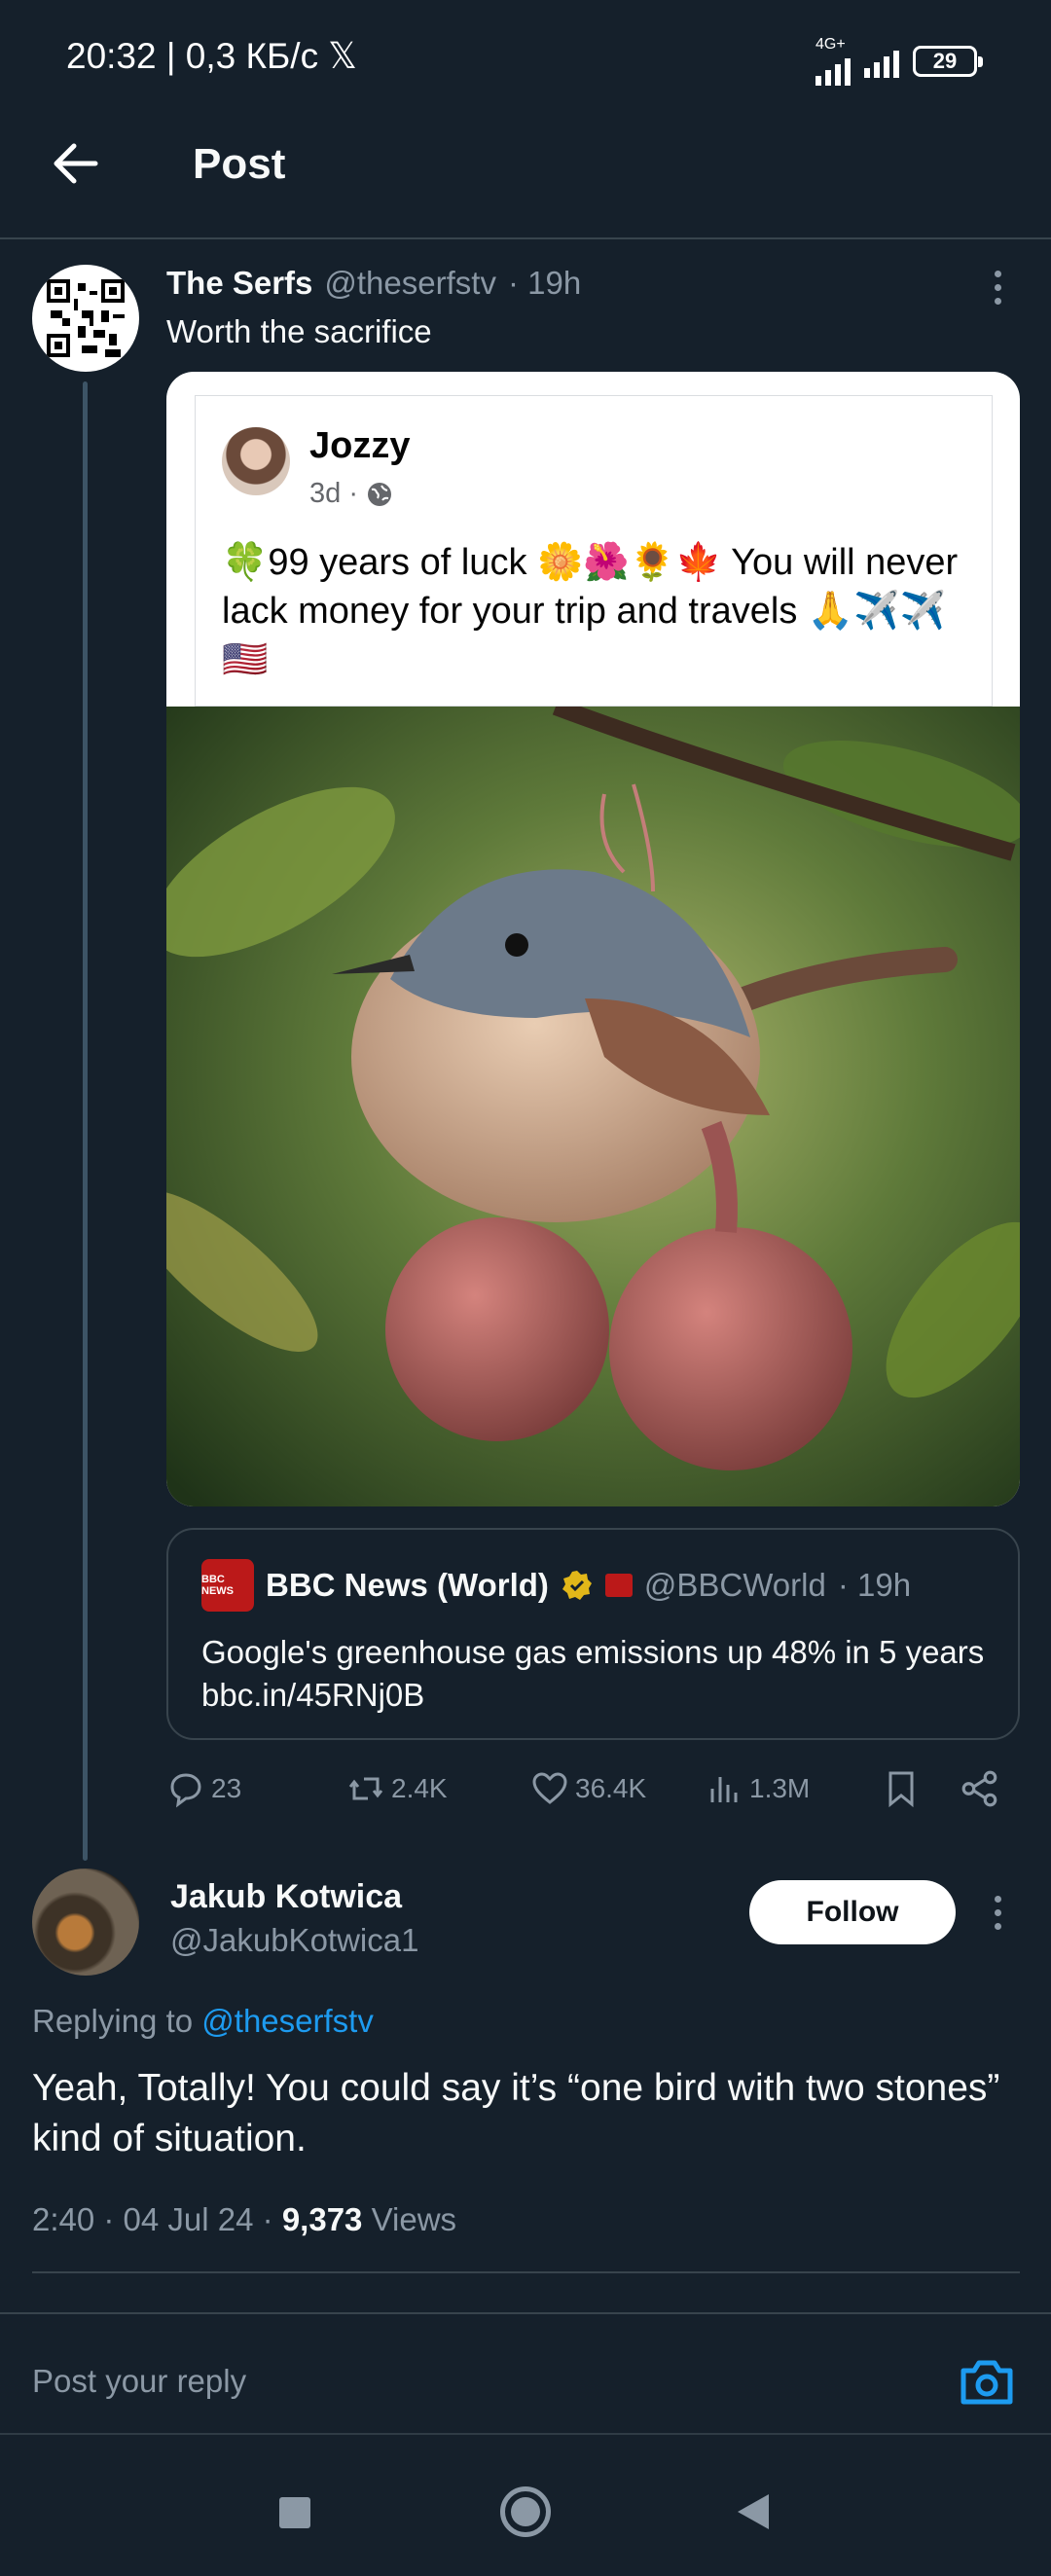  I want to click on bbc-avatar: BBC NEWS, so click(227, 1585).